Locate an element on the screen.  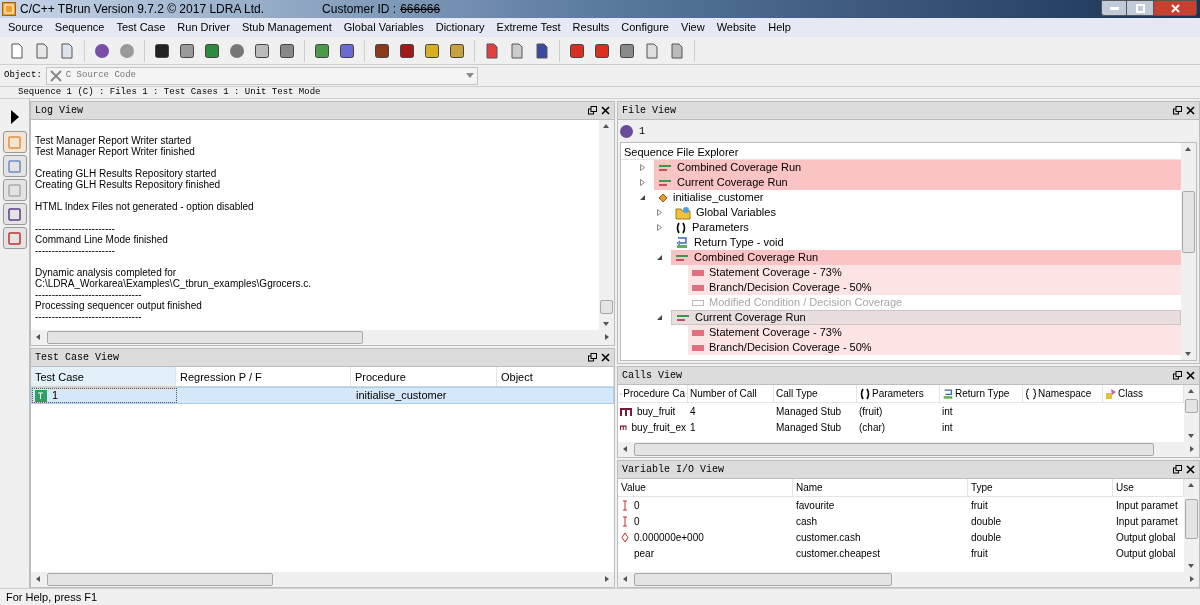
tree-item: initialise_customer is located at coordinates (917, 197).